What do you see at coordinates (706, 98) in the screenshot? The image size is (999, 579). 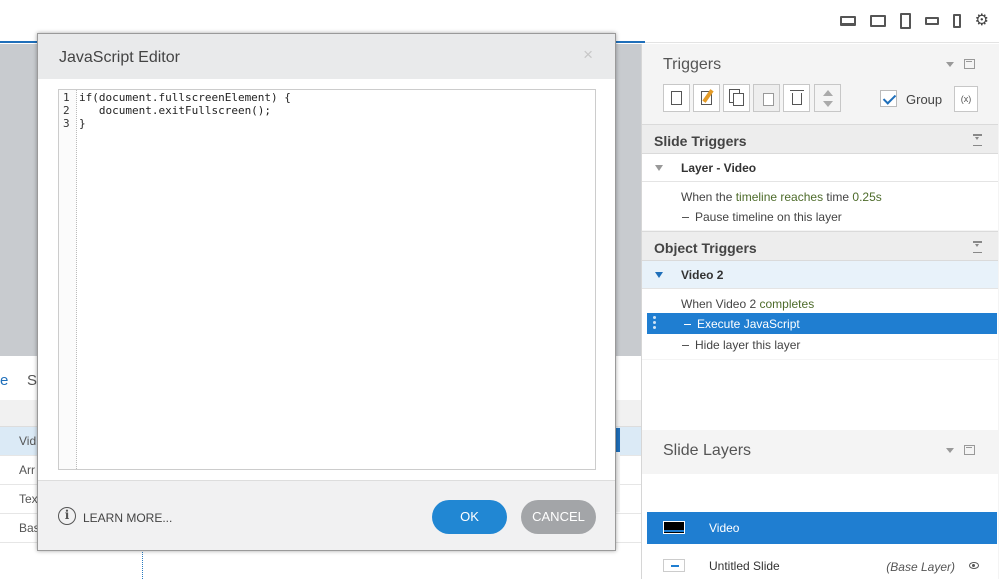 I see `edit-trigger-button` at bounding box center [706, 98].